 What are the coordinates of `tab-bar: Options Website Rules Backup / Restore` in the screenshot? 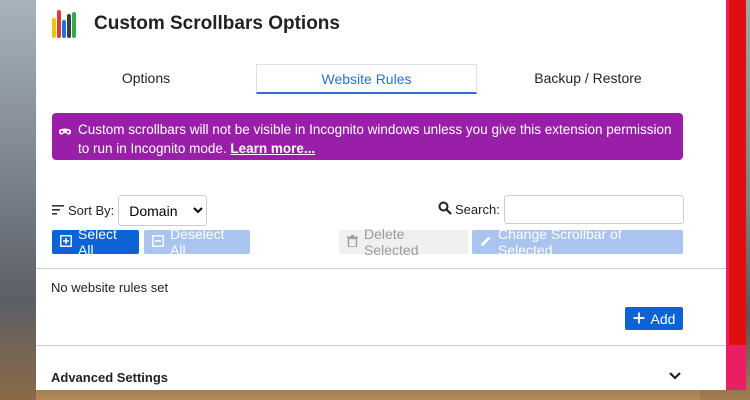 It's located at (381, 79).